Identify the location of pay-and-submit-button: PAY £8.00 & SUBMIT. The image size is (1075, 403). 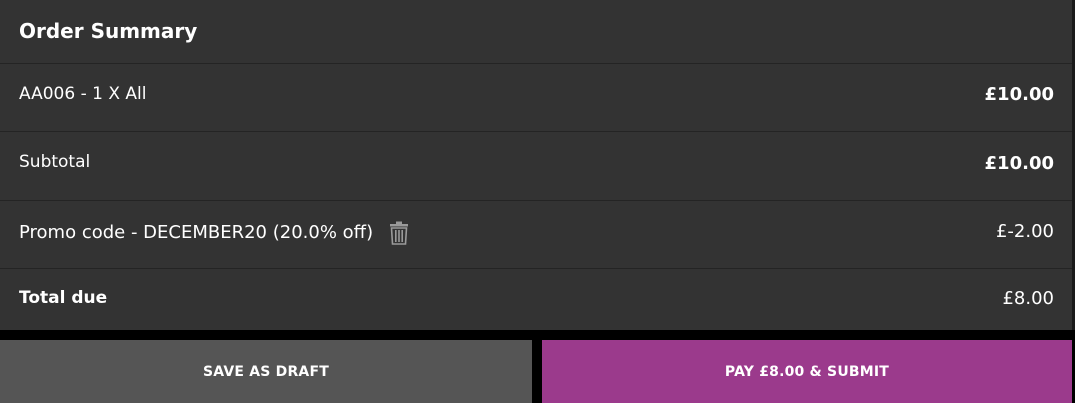
(807, 371).